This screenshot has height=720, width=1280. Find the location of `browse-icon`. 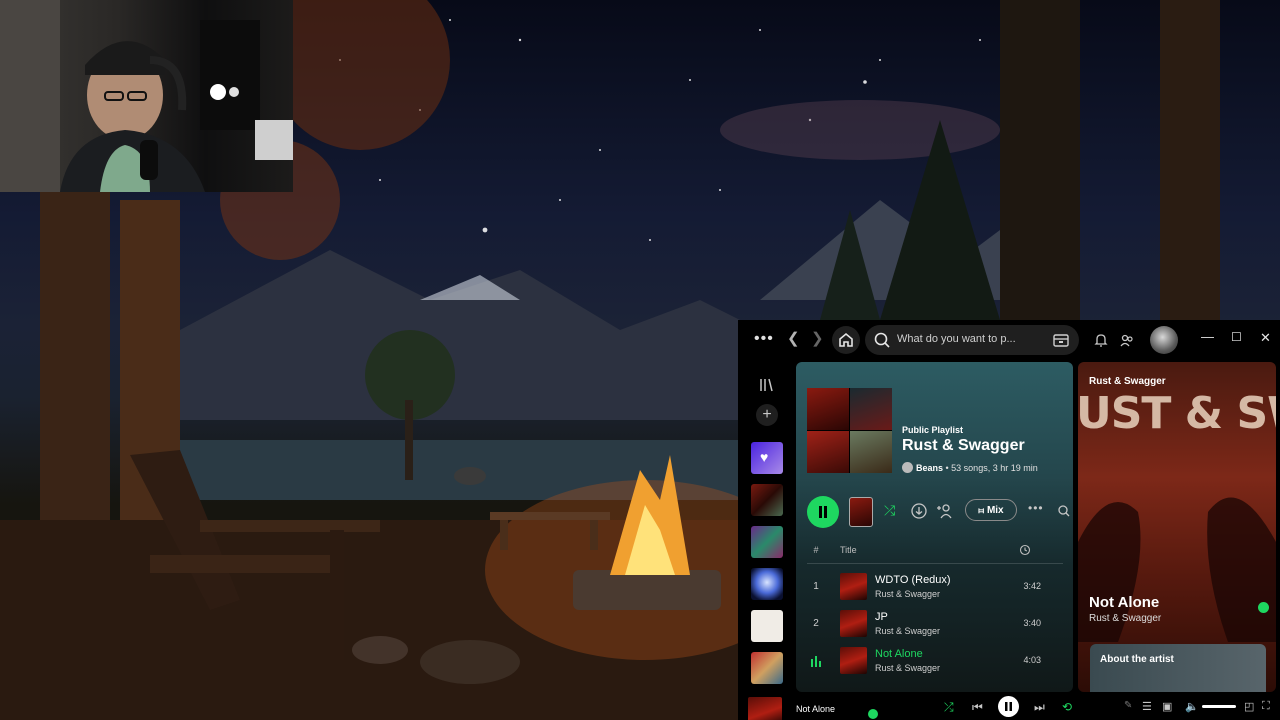

browse-icon is located at coordinates (1061, 340).